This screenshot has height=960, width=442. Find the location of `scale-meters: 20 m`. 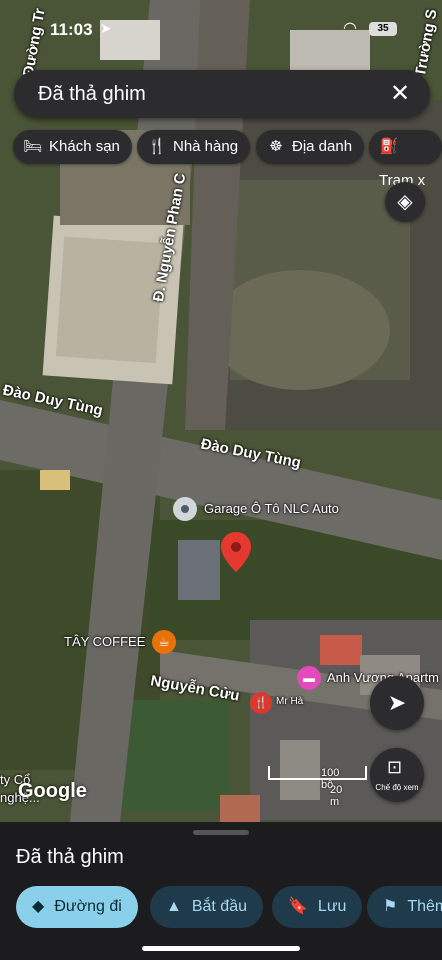

scale-meters: 20 m is located at coordinates (336, 796).